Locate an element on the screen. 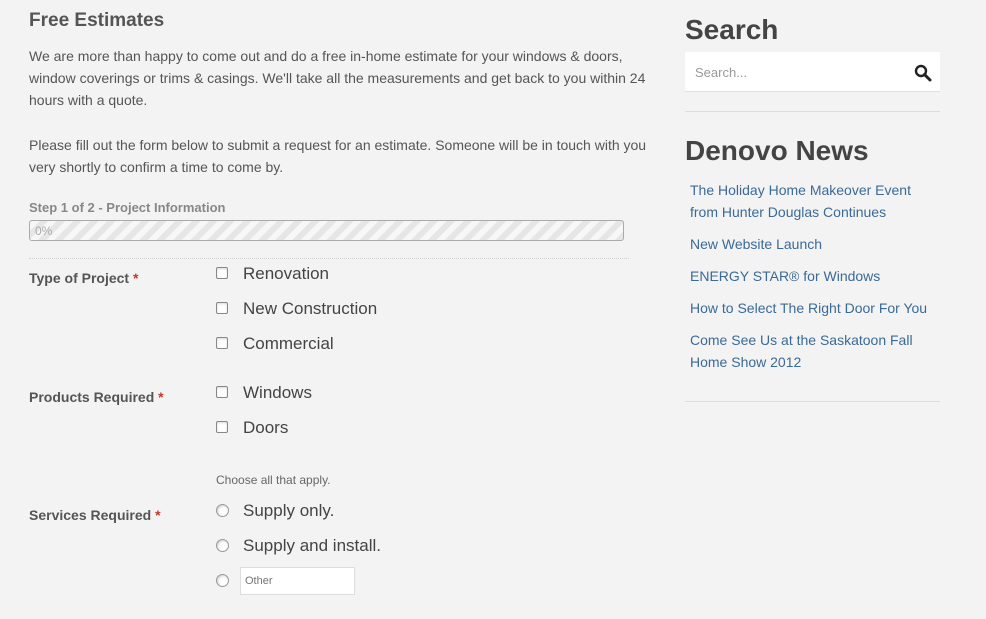 The image size is (986, 619). products-required-label-text: Products Required is located at coordinates (92, 397).